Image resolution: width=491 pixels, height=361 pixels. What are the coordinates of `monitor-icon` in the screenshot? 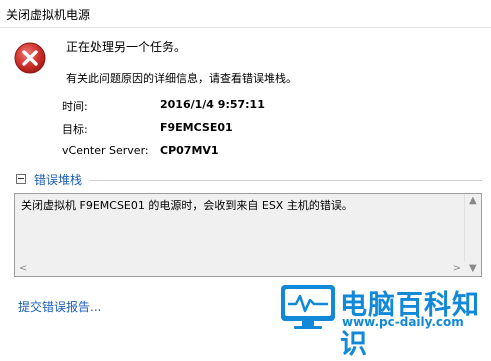 It's located at (308, 307).